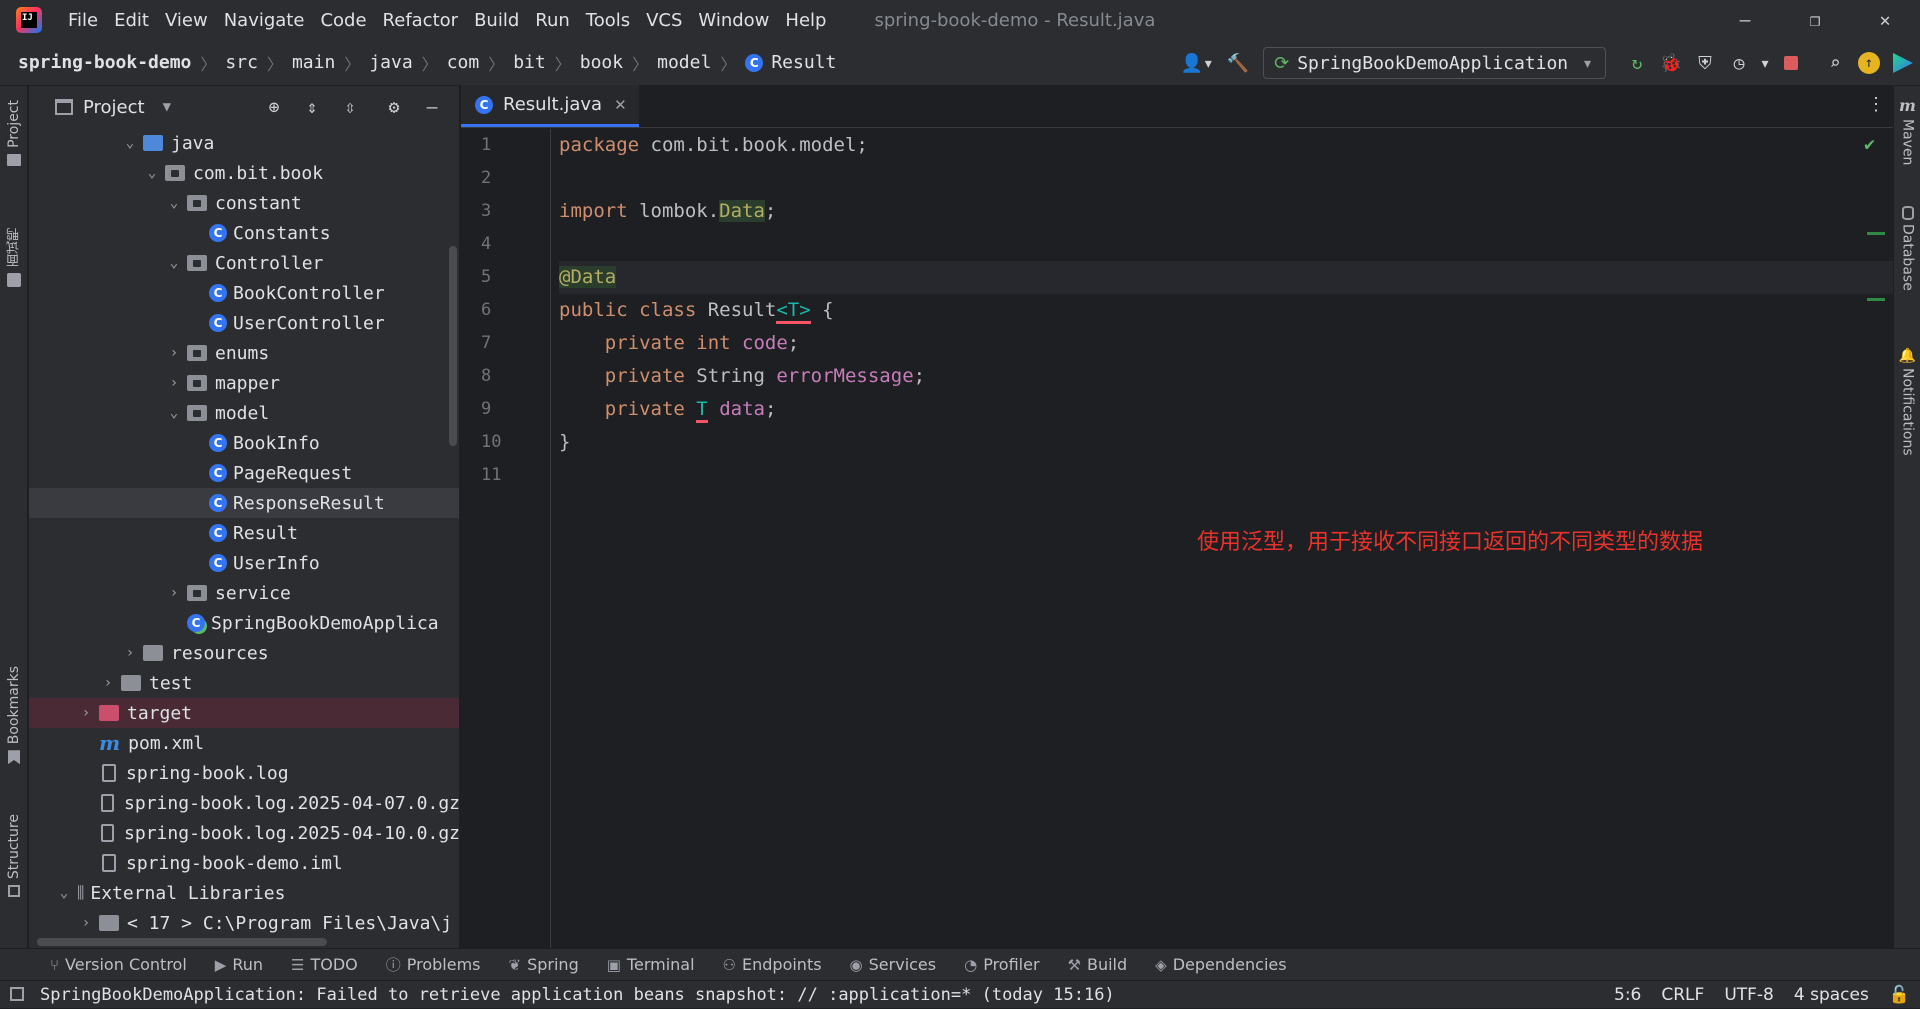 Image resolution: width=1920 pixels, height=1009 pixels. I want to click on menu-refactor: Refactor, so click(421, 20).